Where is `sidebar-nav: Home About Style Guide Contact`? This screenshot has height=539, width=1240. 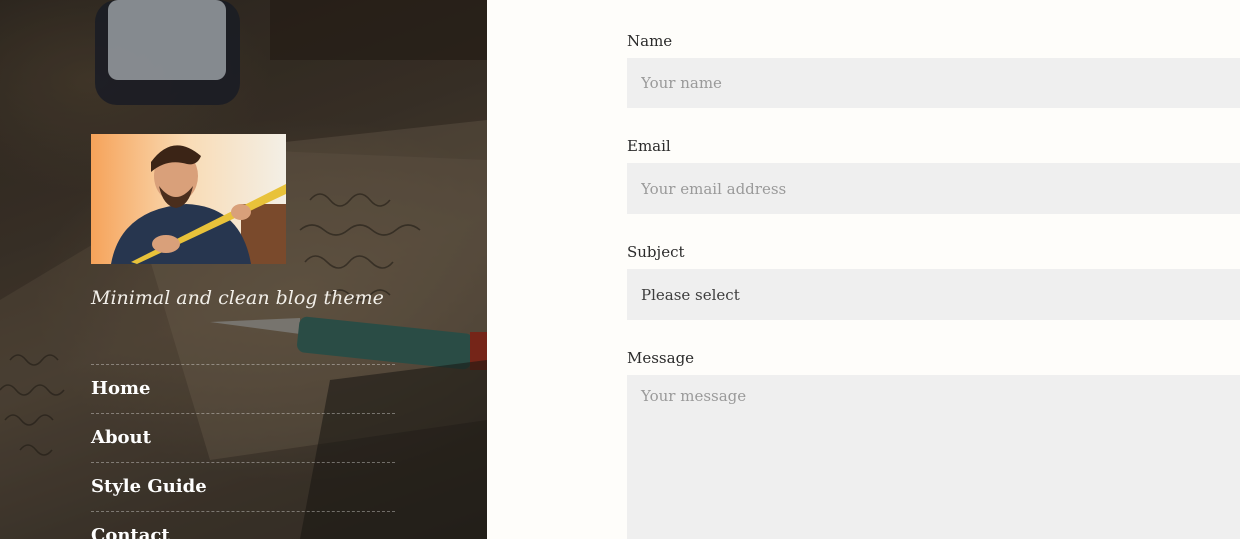
sidebar-nav: Home About Style Guide Contact is located at coordinates (243, 451).